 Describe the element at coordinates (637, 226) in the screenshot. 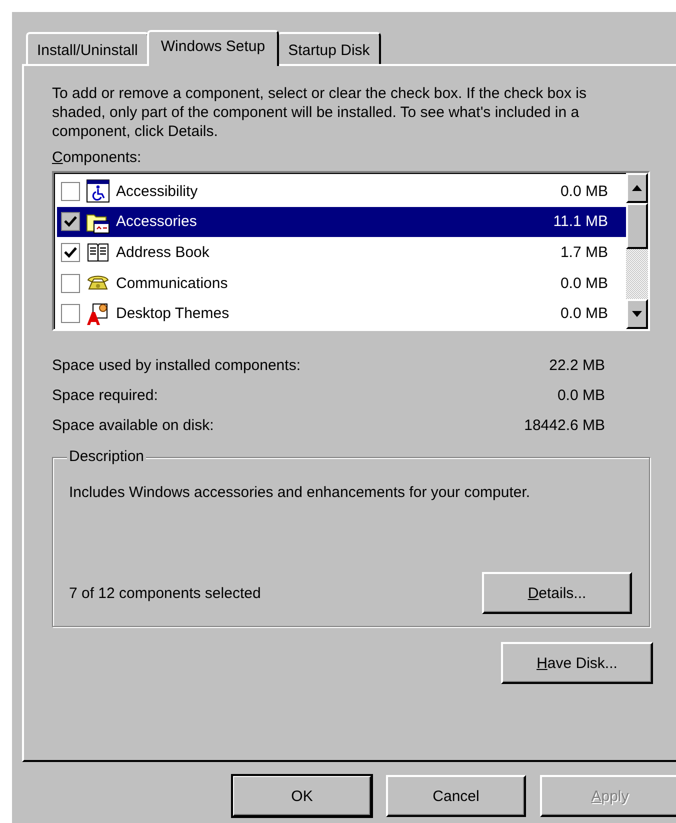

I see `scroll-thumb` at that location.